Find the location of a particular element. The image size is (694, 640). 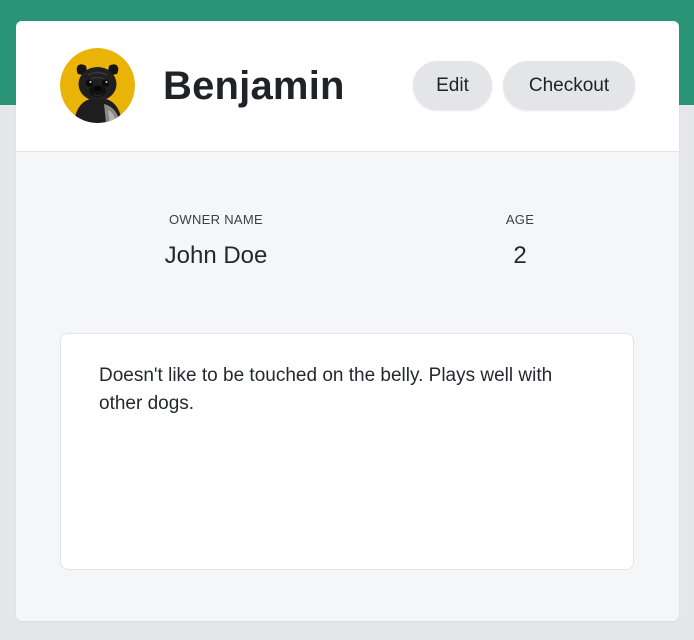

pet-name: Benjamin is located at coordinates (254, 86).